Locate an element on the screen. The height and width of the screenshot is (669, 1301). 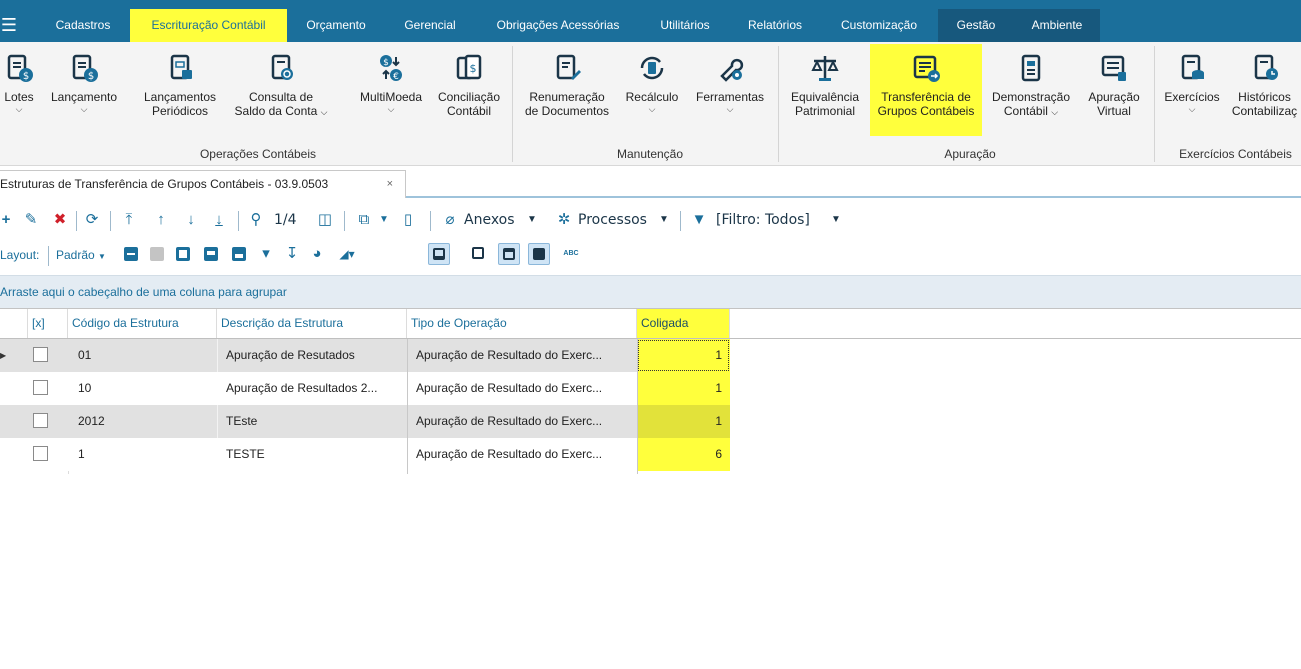
refresh-icon: ⟳ is located at coordinates (92, 220).